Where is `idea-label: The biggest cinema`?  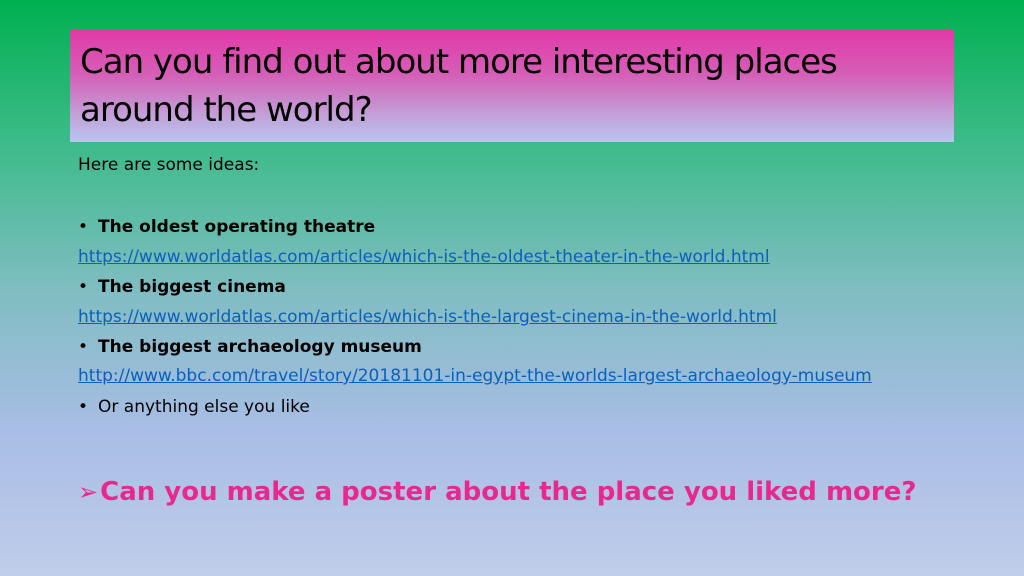 idea-label: The biggest cinema is located at coordinates (192, 287).